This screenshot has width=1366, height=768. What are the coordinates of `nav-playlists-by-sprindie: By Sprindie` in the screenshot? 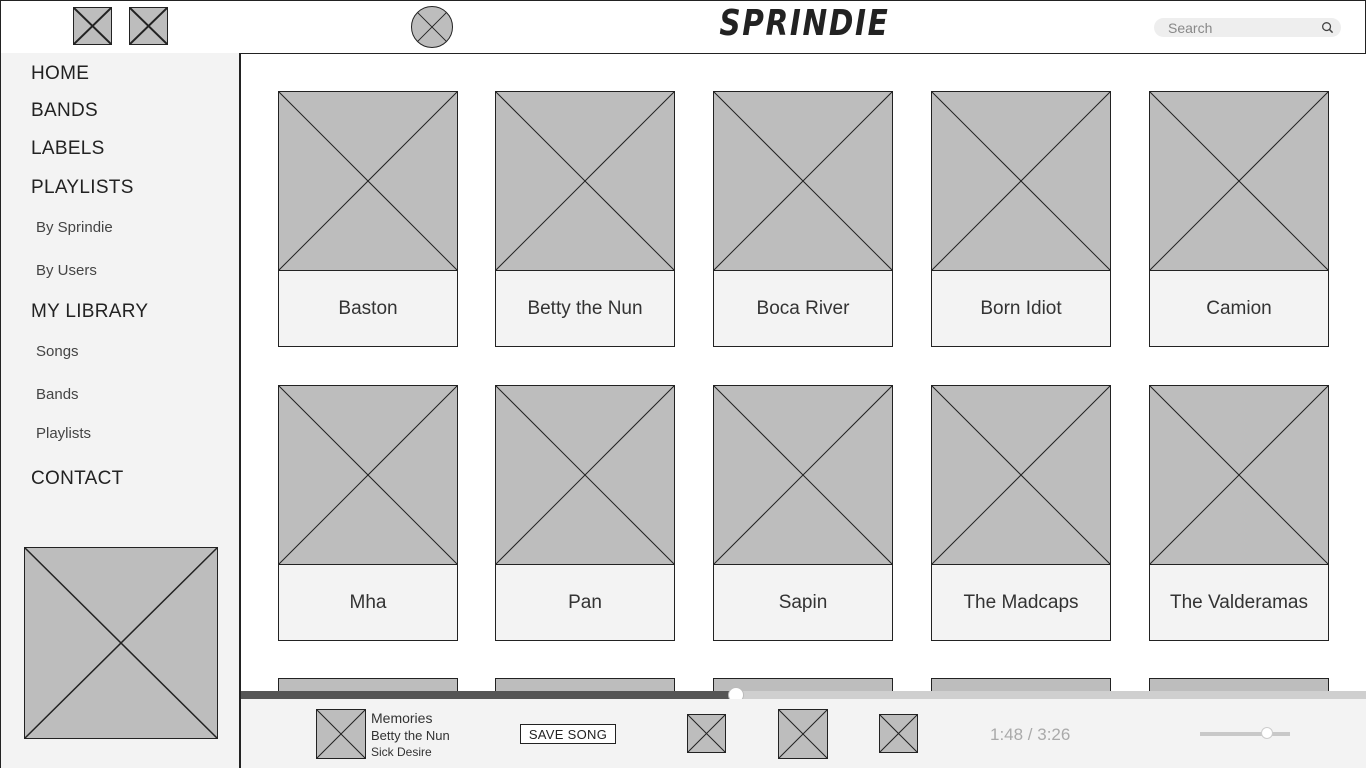 It's located at (74, 227).